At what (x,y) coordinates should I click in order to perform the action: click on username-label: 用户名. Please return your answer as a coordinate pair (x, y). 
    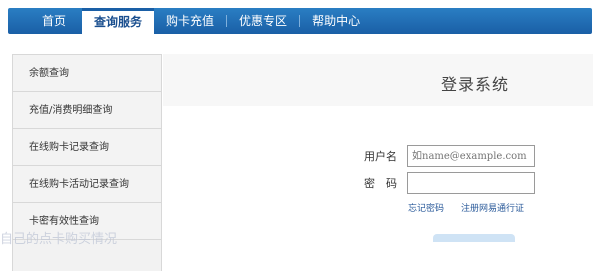
    Looking at the image, I should click on (380, 156).